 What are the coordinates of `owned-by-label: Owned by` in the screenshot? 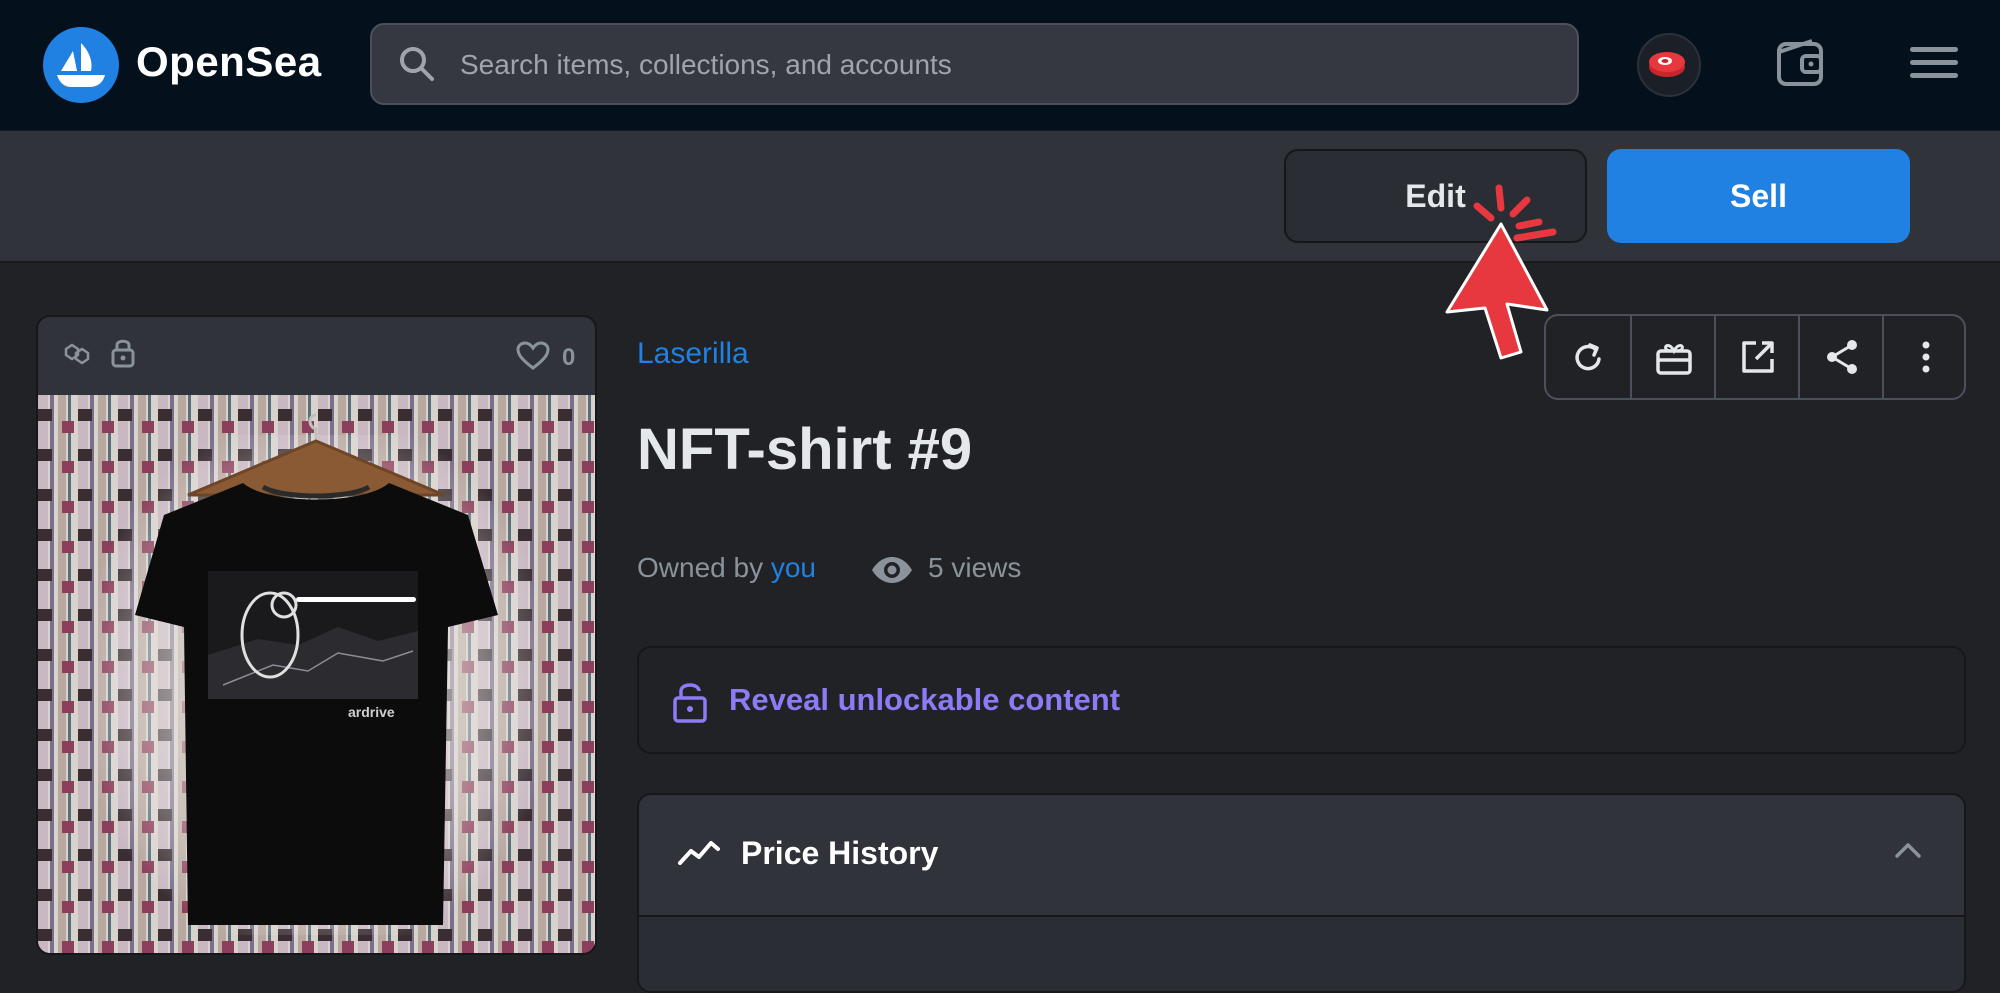 It's located at (704, 567).